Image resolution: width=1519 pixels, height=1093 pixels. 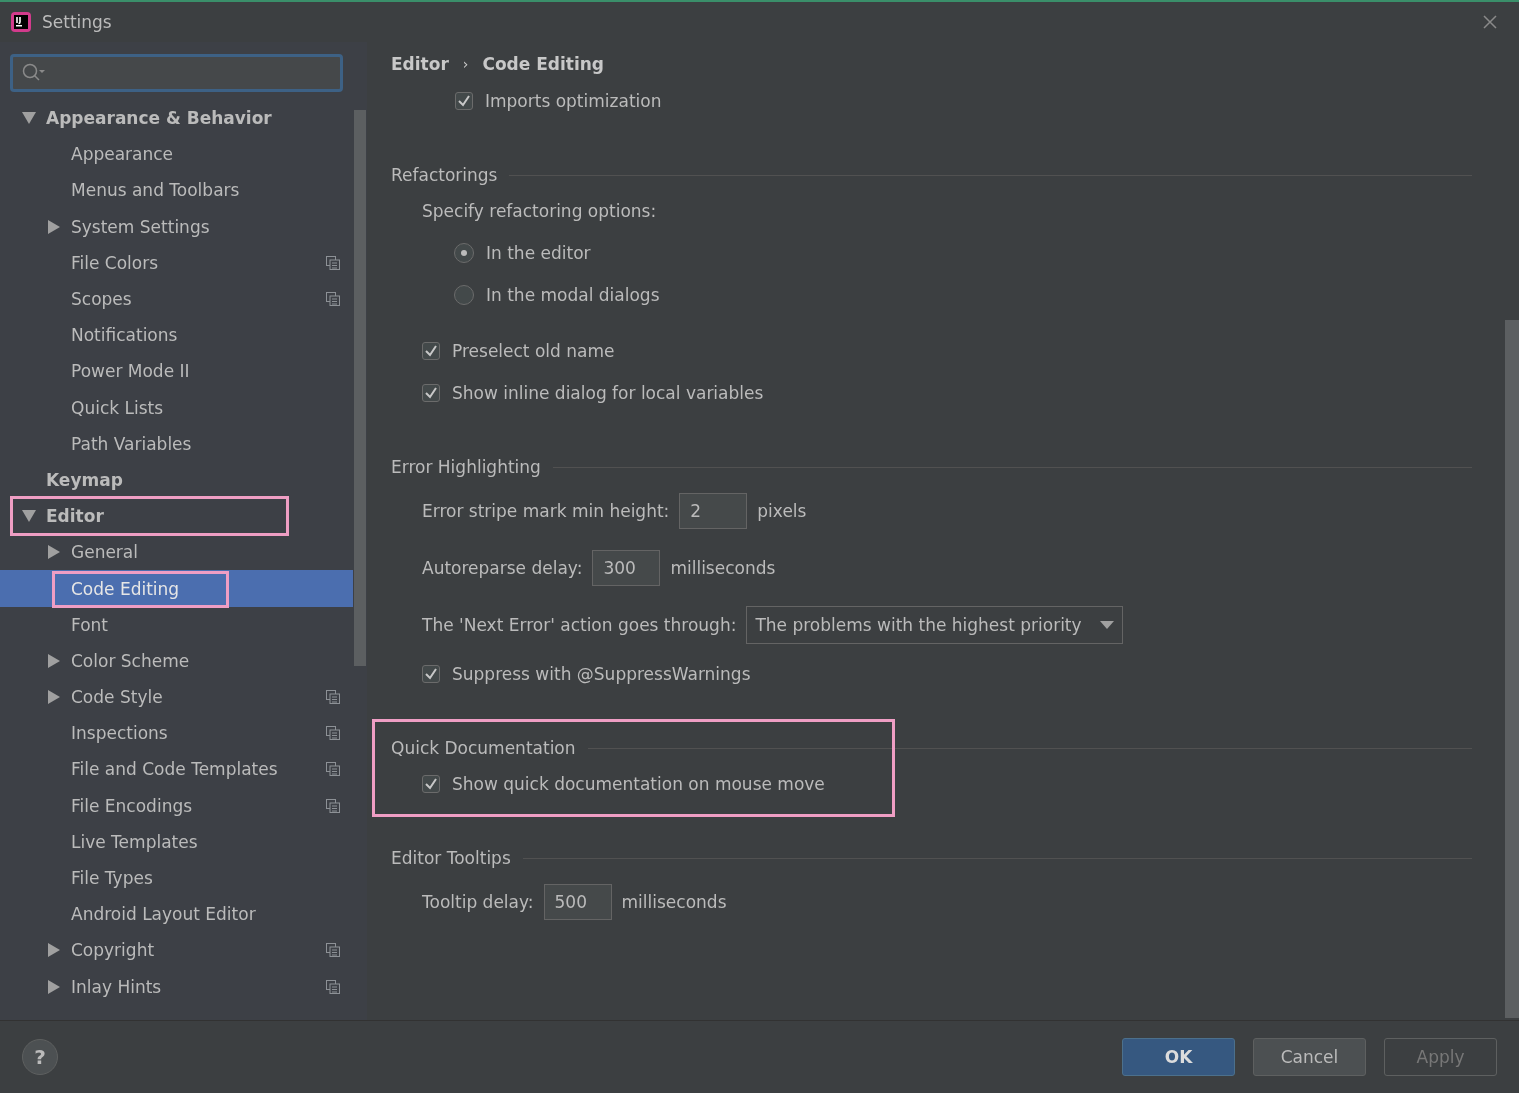 I want to click on unit-label: pixels, so click(x=782, y=510).